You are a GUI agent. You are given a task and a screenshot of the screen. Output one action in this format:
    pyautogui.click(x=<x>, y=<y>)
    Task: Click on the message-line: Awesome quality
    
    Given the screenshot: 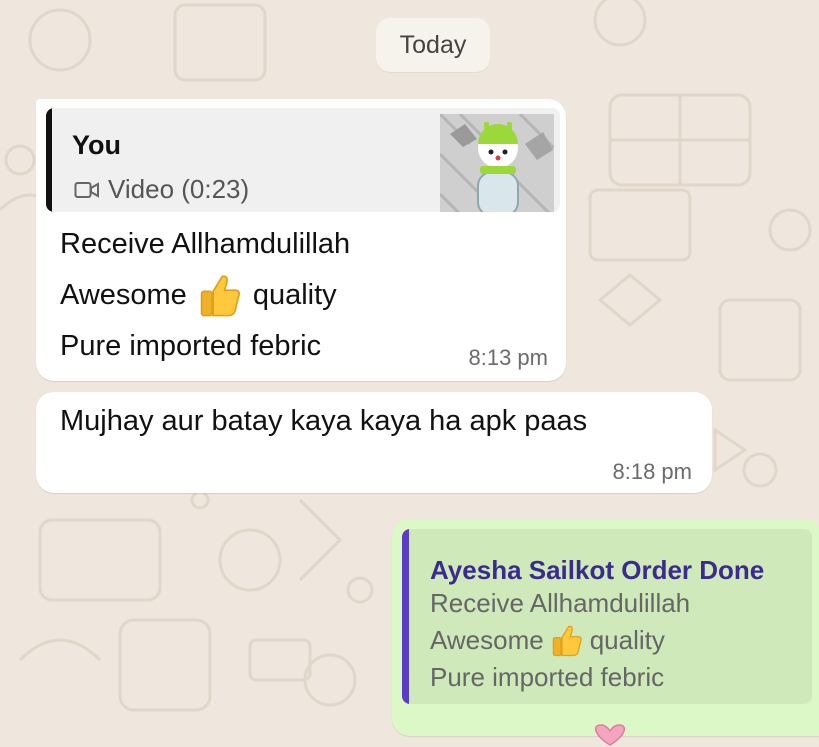 What is the action you would take?
    pyautogui.click(x=205, y=295)
    